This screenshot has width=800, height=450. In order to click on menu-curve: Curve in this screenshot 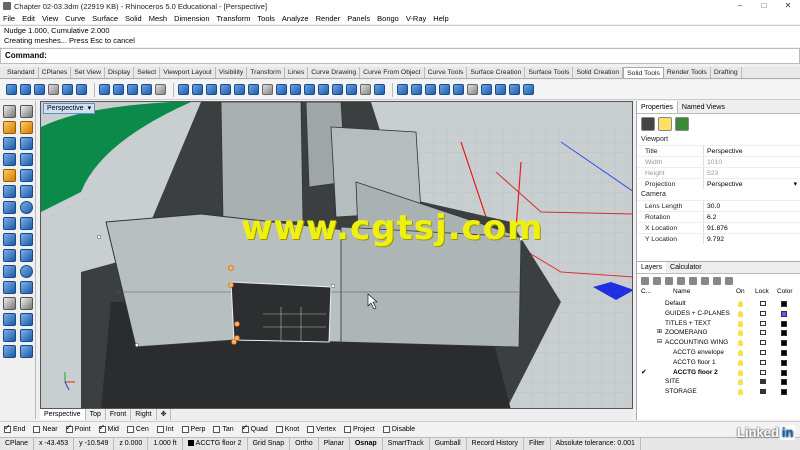, I will do `click(75, 18)`.